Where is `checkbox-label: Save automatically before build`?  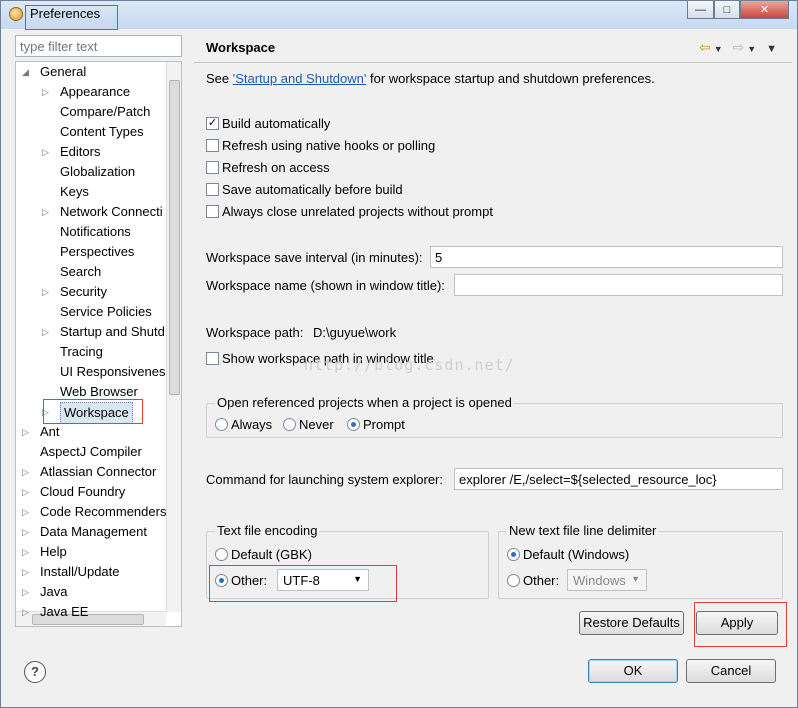
checkbox-label: Save automatically before build is located at coordinates (312, 189).